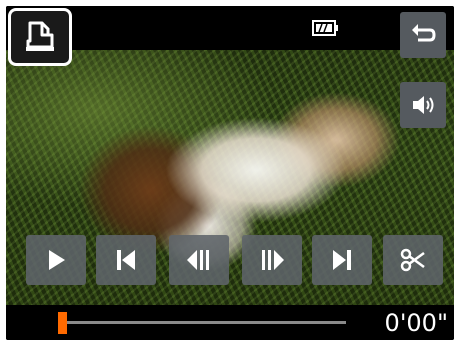 The height and width of the screenshot is (344, 459). I want to click on play-button, so click(56, 260).